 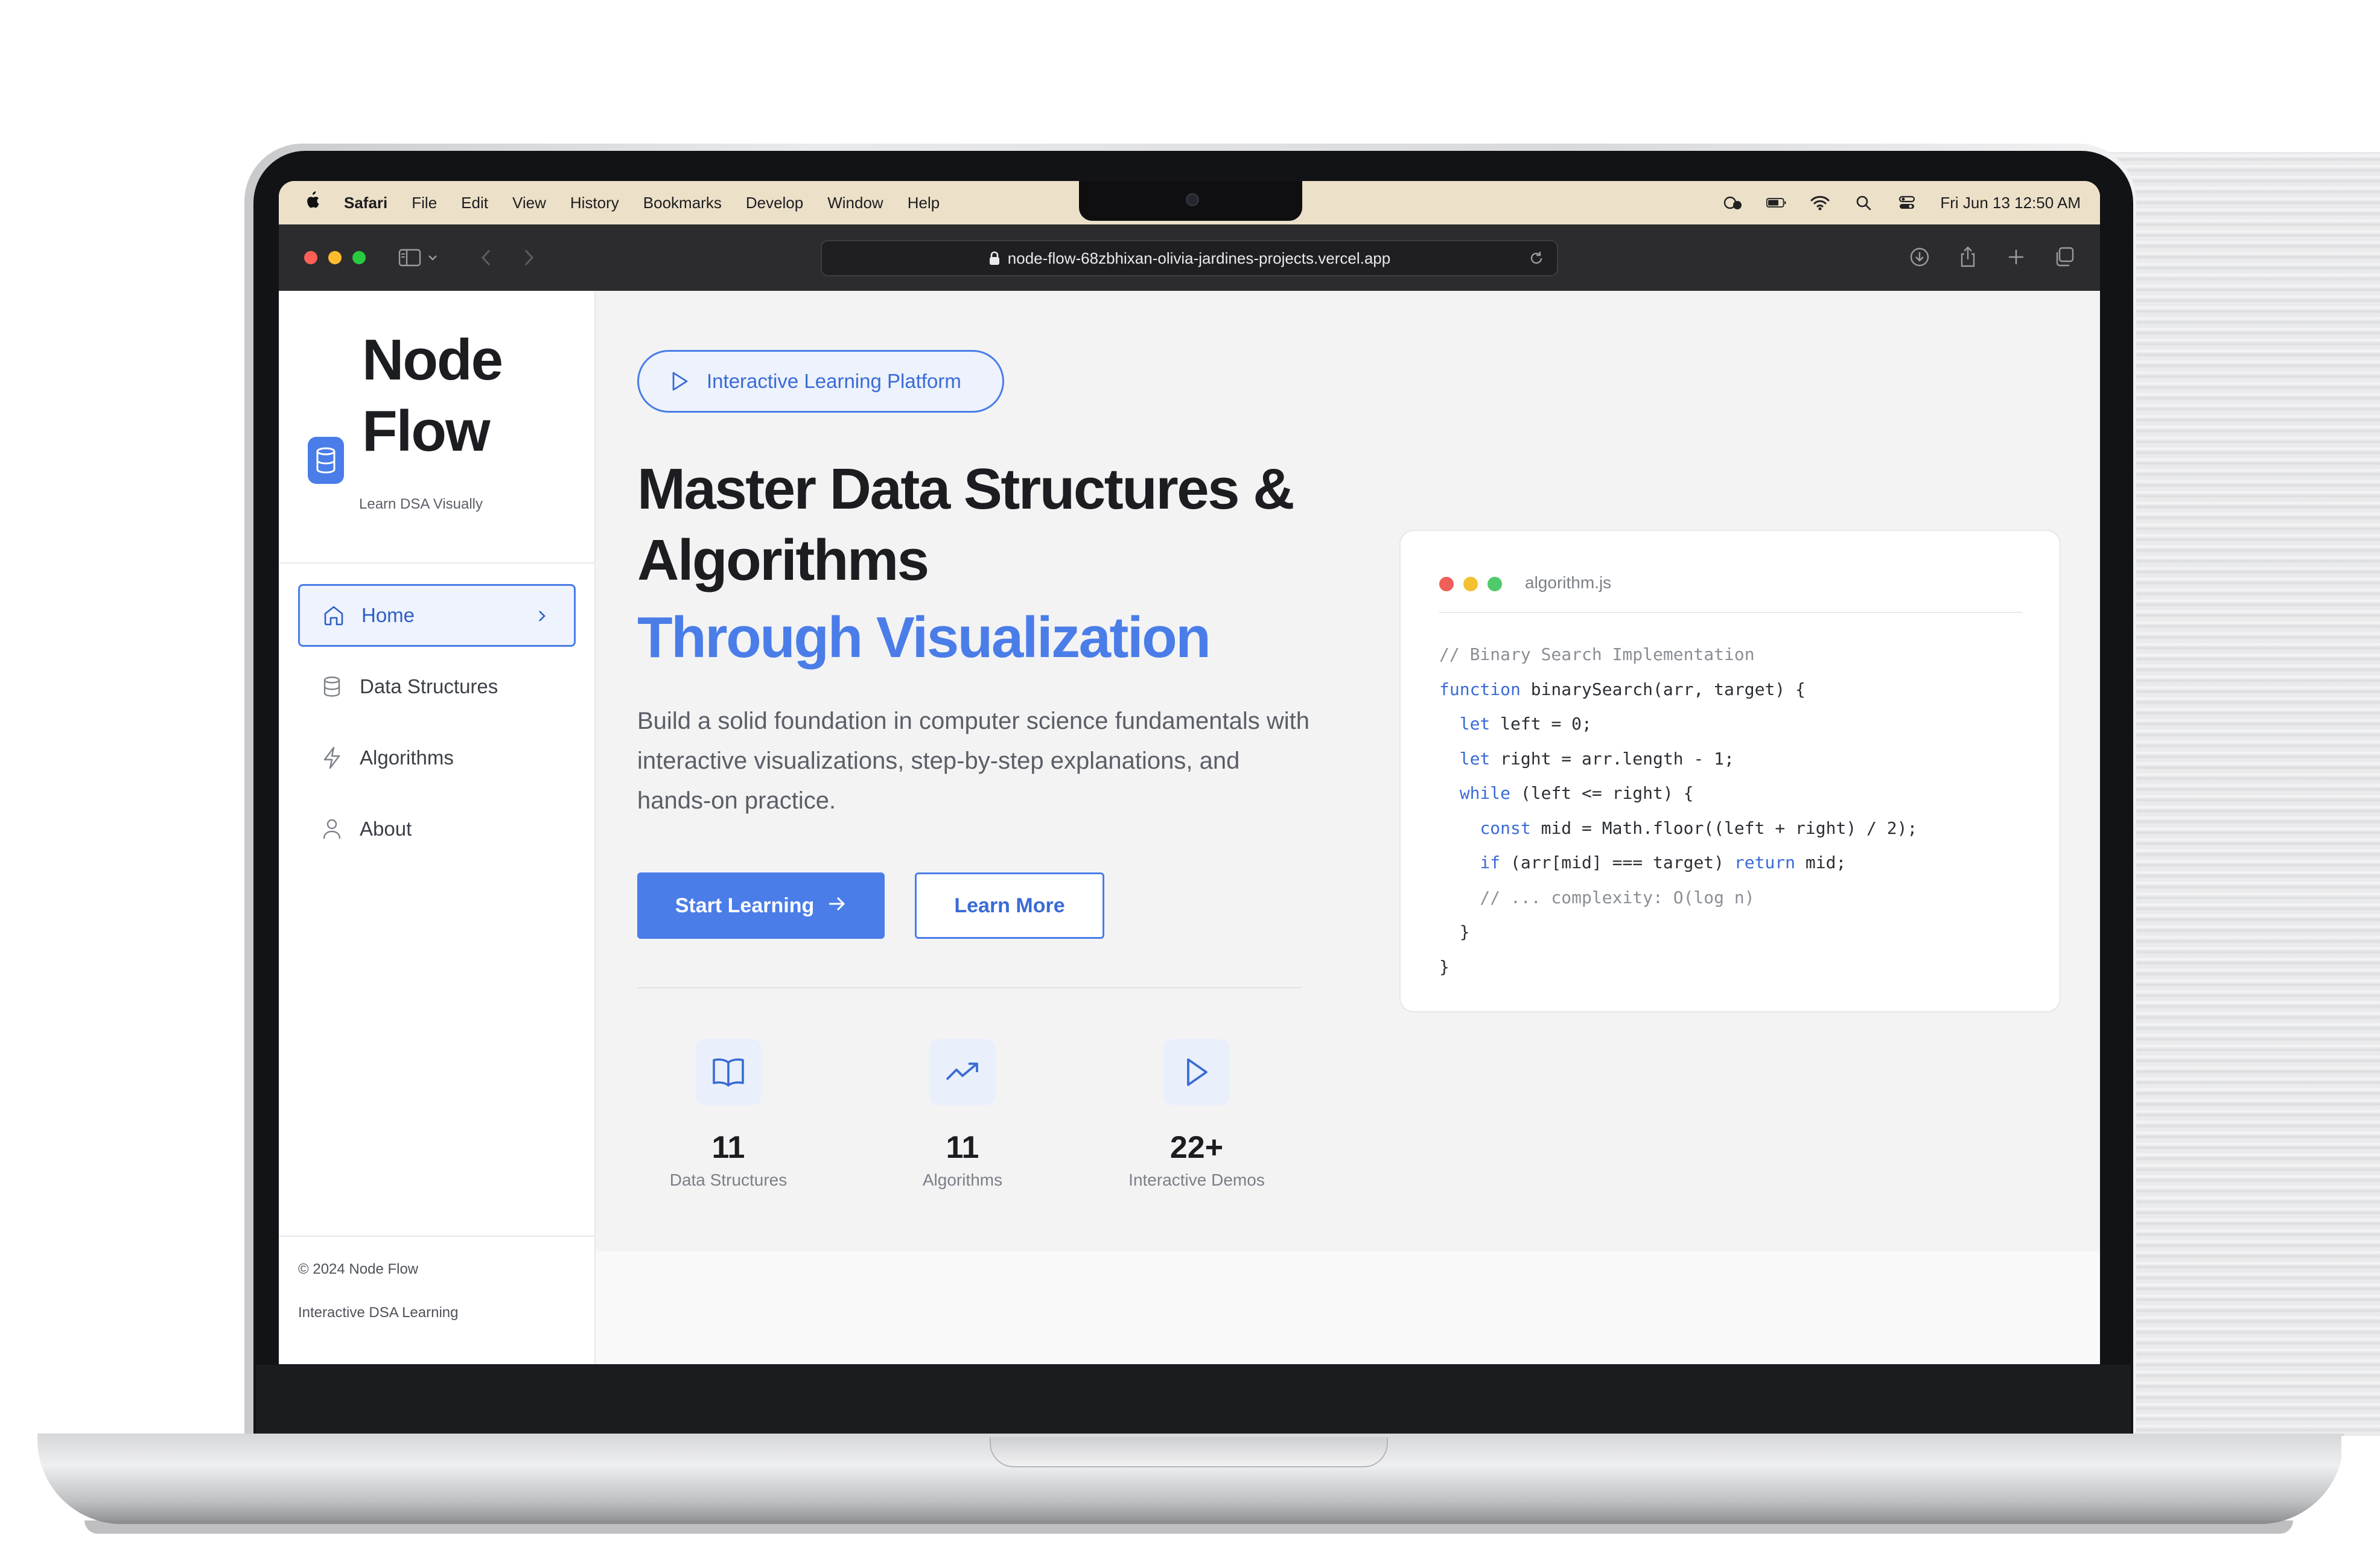 What do you see at coordinates (529, 203) in the screenshot?
I see `menu-view: View` at bounding box center [529, 203].